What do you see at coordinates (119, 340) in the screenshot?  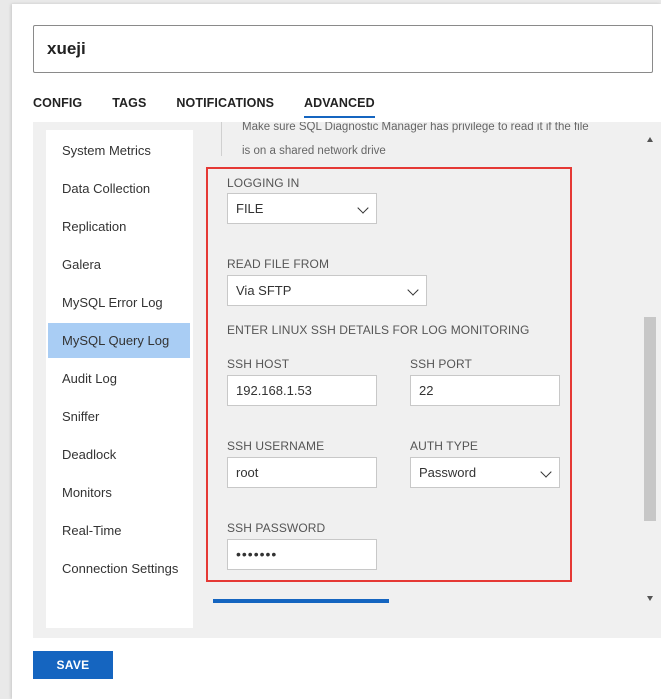 I see `sidebar-item-mysql-query-log: MySQL Query Log` at bounding box center [119, 340].